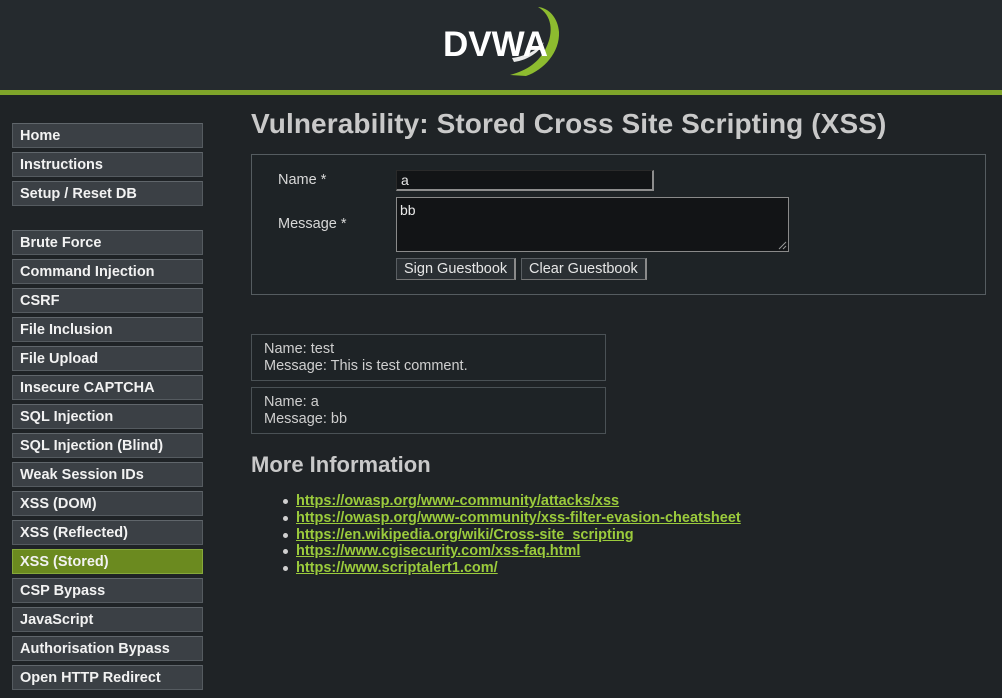  What do you see at coordinates (782, 245) in the screenshot?
I see `resize-grip-icon` at bounding box center [782, 245].